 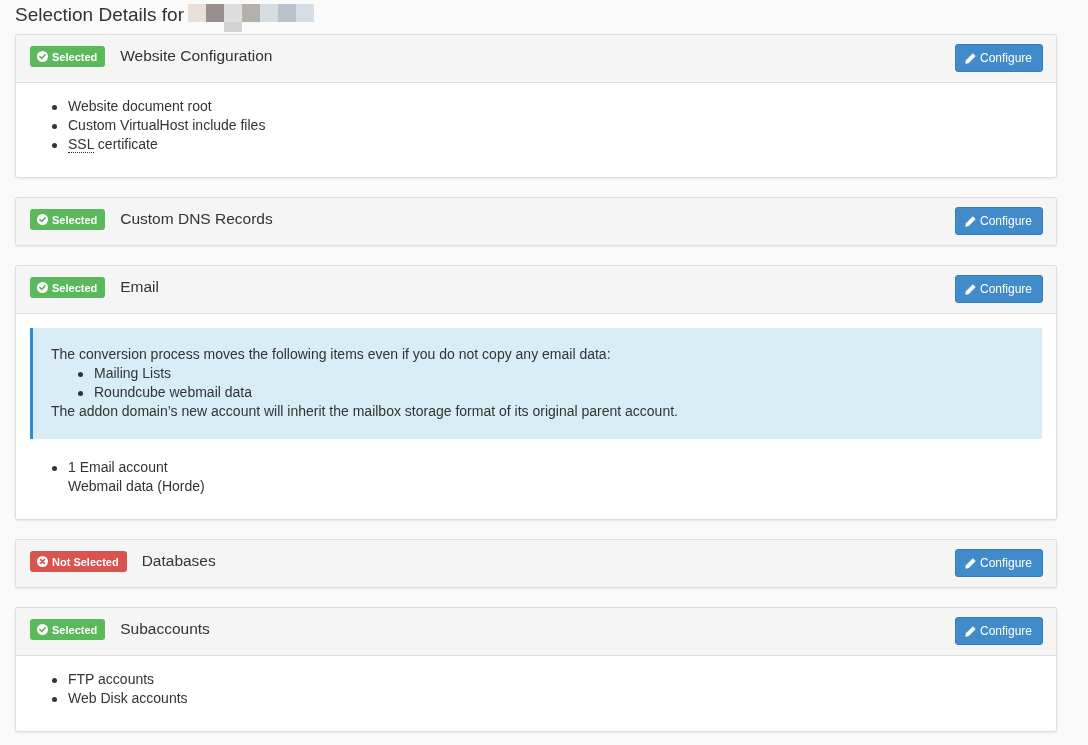 I want to click on list-item-text: Mailing Lists, so click(x=133, y=373).